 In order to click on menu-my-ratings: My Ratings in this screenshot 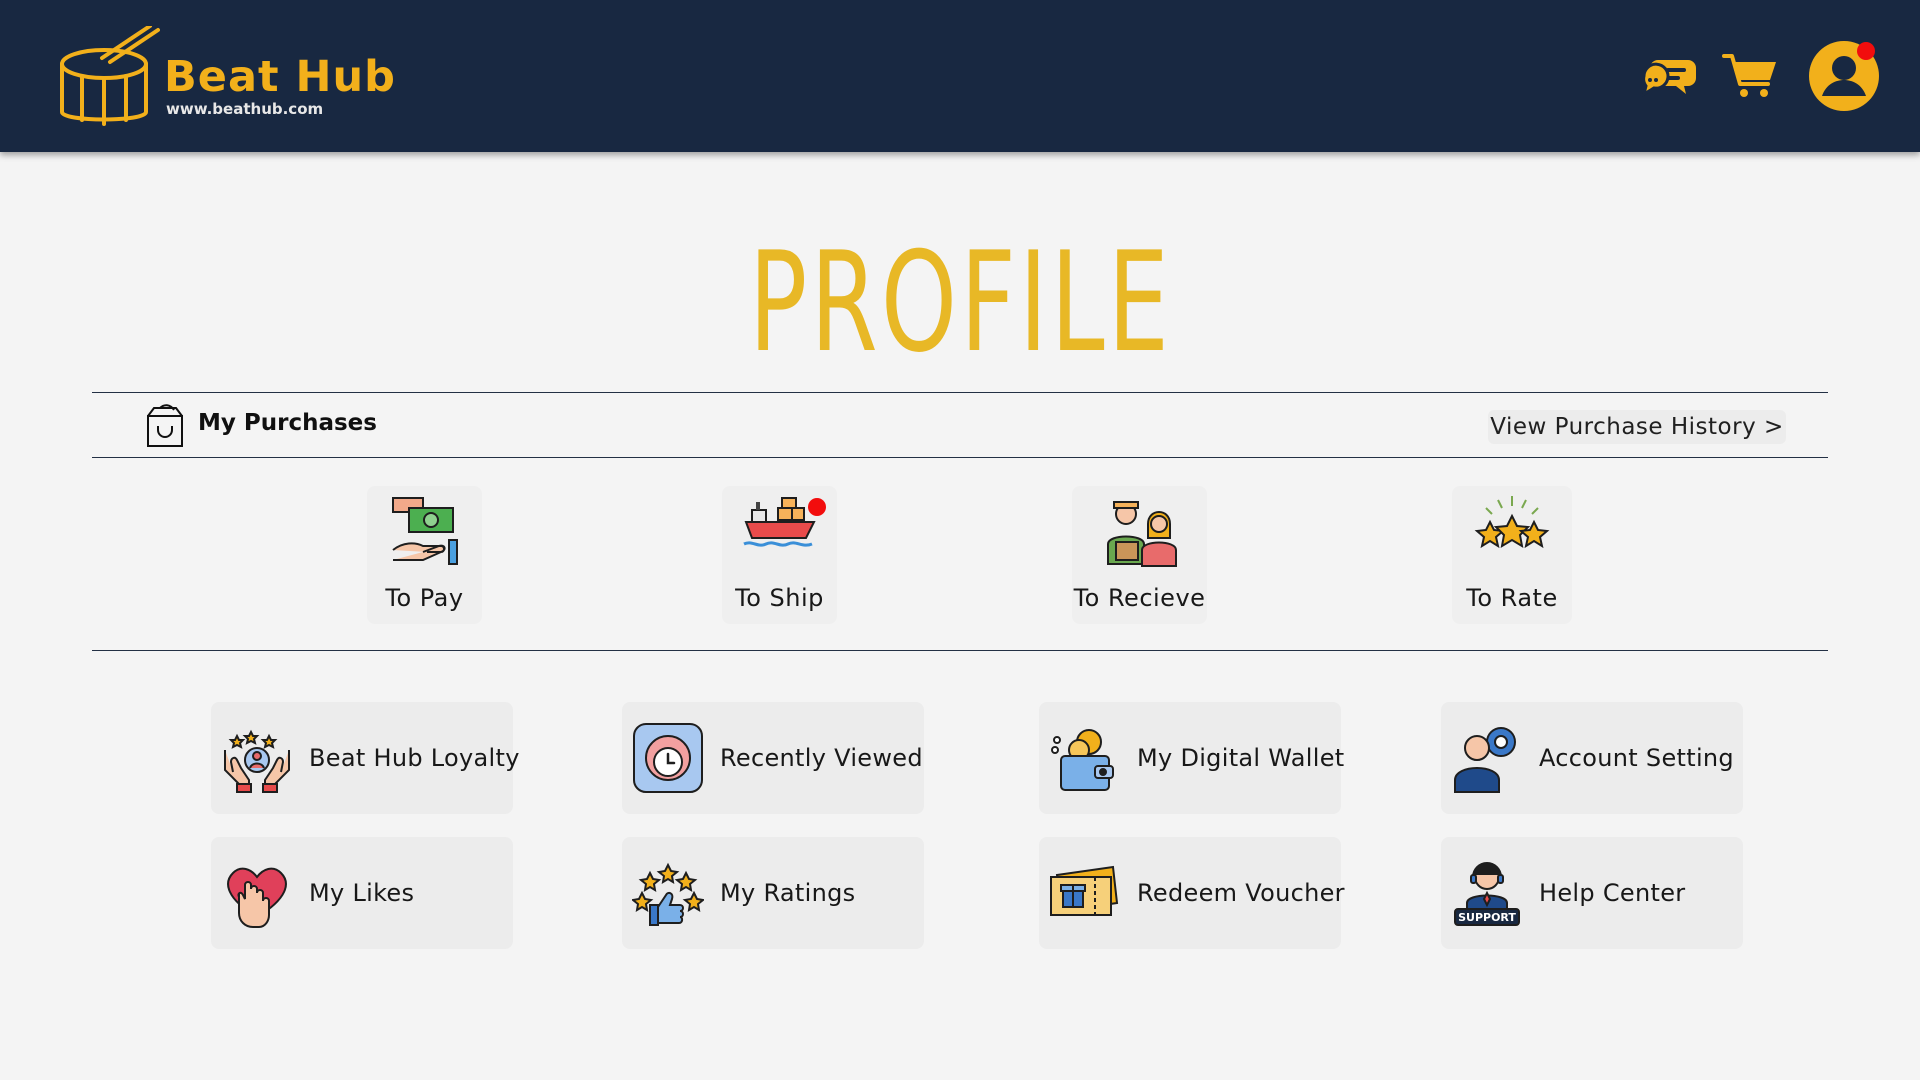, I will do `click(773, 893)`.